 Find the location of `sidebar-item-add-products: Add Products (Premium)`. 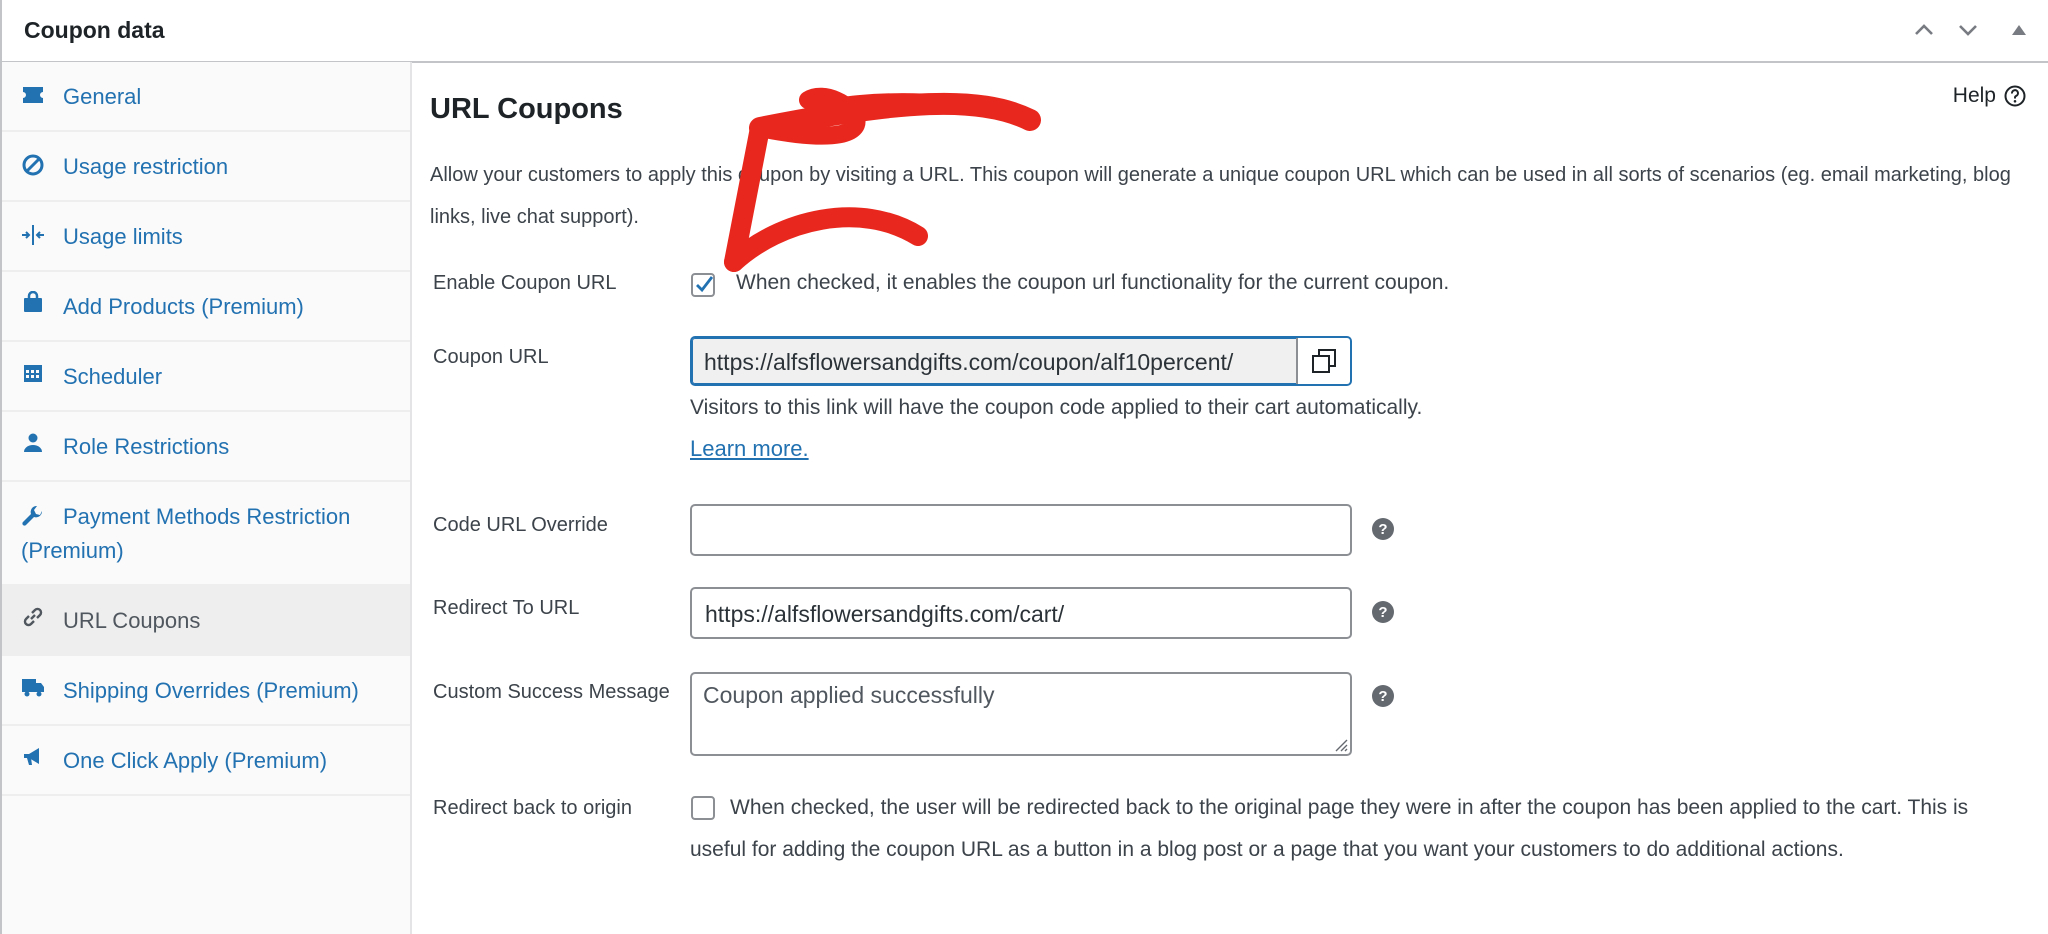

sidebar-item-add-products: Add Products (Premium) is located at coordinates (206, 307).